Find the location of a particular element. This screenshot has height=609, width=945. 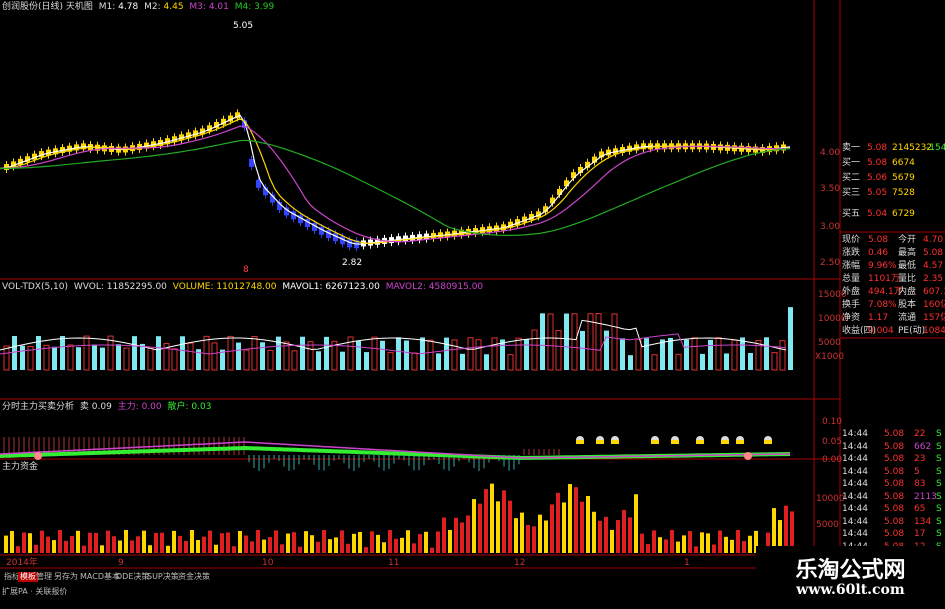

stock-title: 创润股份(日线) 天机图 is located at coordinates (47, 7).